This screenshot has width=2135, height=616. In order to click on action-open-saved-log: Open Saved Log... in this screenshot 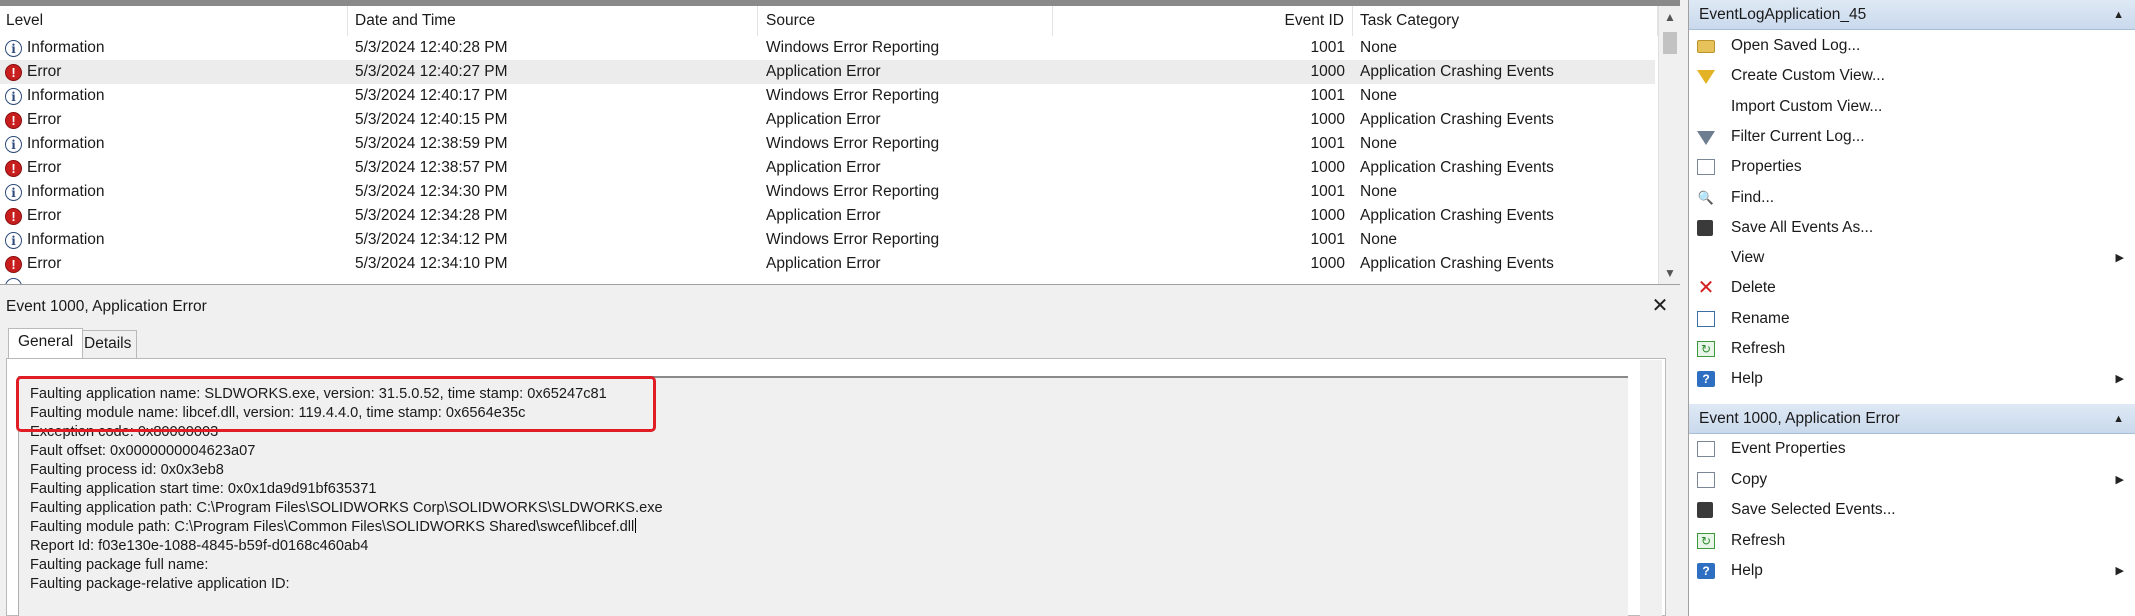, I will do `click(1912, 46)`.